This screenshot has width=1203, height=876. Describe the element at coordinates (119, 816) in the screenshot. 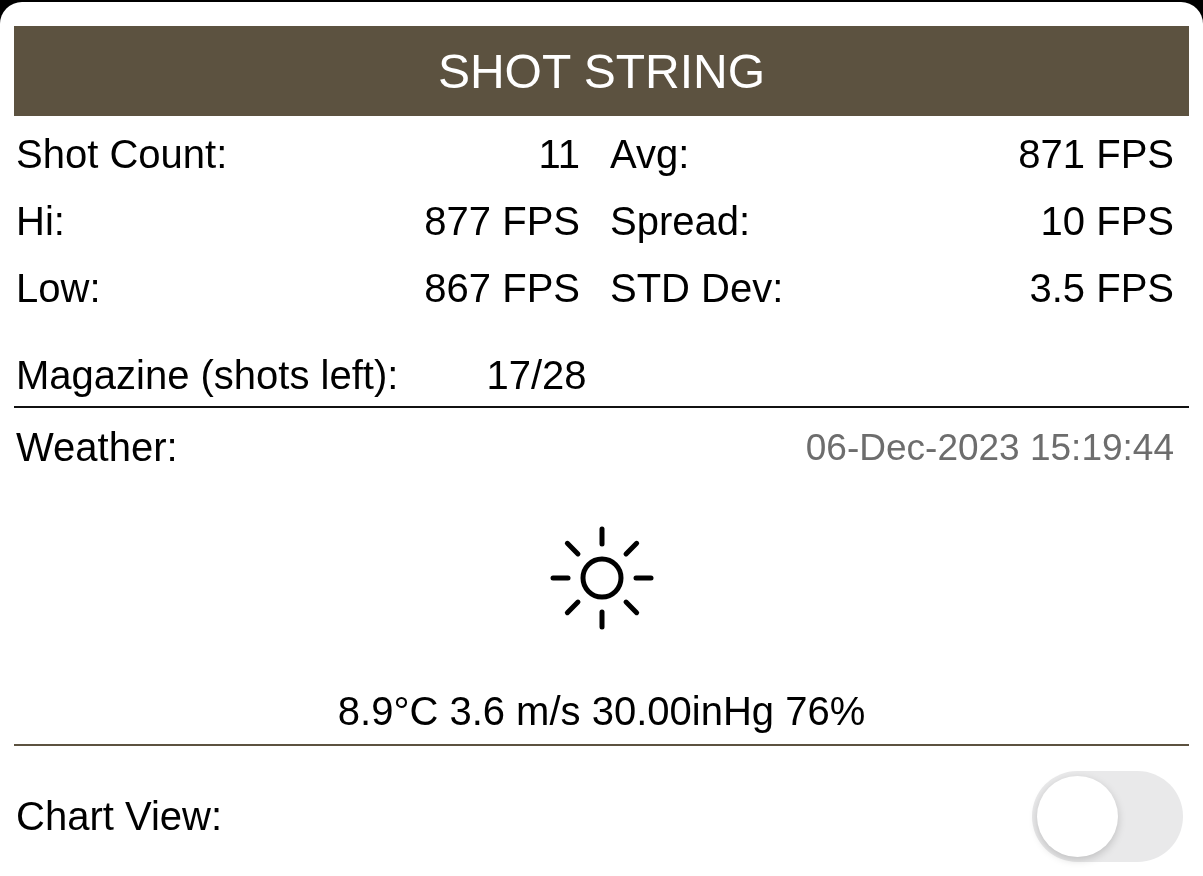

I see `chart-view-label: Chart View:` at that location.